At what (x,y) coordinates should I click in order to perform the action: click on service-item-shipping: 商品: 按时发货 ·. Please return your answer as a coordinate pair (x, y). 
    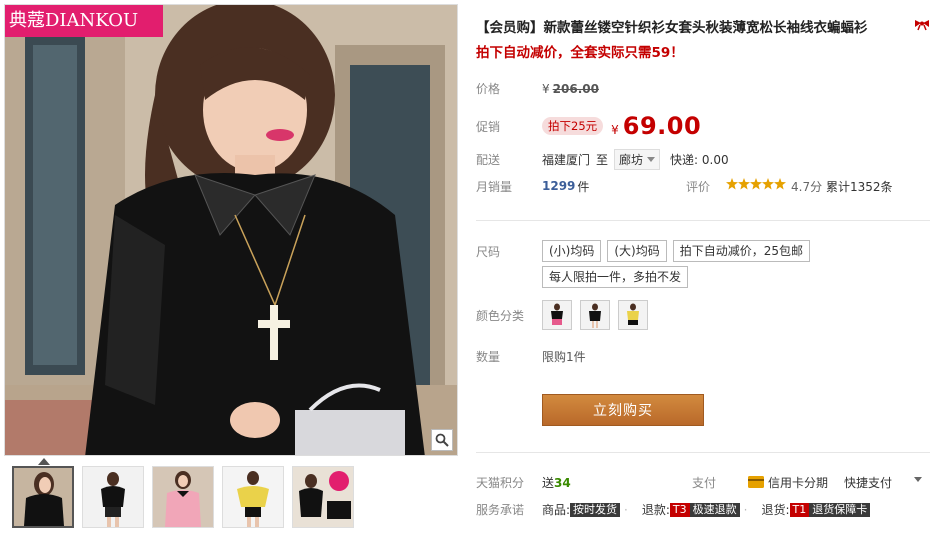
    Looking at the image, I should click on (585, 509).